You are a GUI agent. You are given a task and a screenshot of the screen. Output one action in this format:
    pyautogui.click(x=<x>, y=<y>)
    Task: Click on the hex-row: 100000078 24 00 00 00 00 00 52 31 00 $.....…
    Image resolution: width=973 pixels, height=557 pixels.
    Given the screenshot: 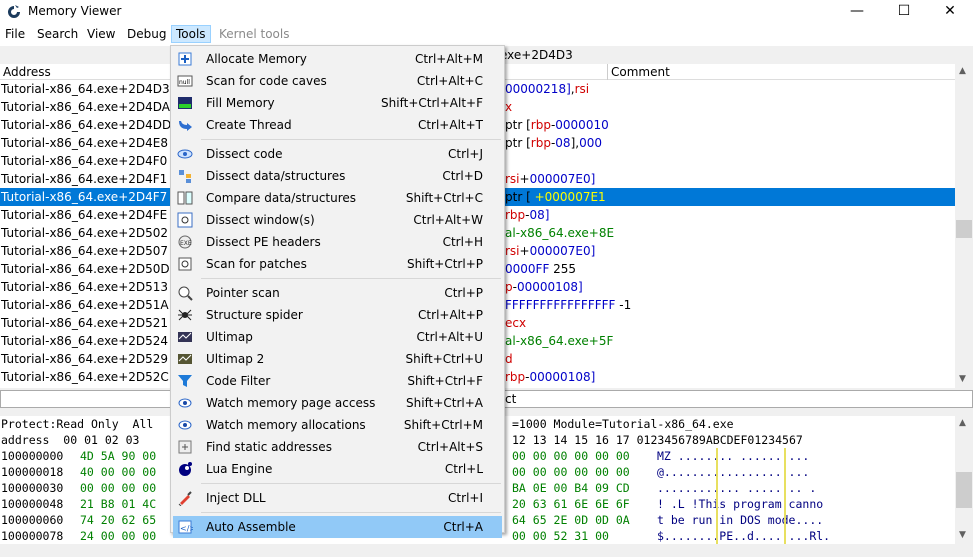 What is the action you would take?
    pyautogui.click(x=415, y=536)
    